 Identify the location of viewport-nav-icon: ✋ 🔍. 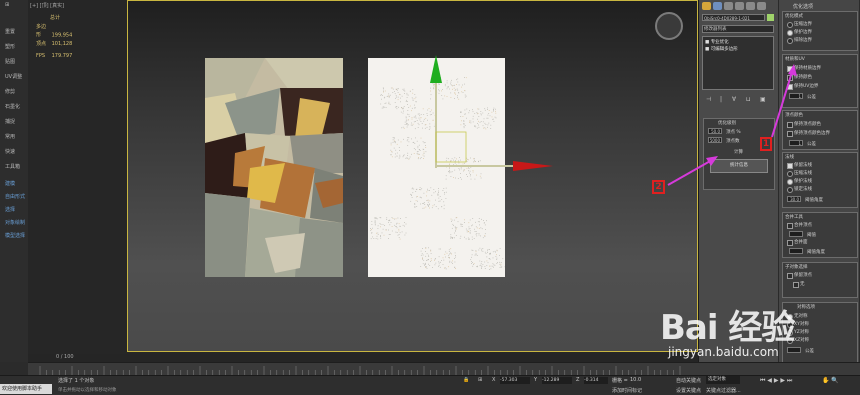
(830, 380).